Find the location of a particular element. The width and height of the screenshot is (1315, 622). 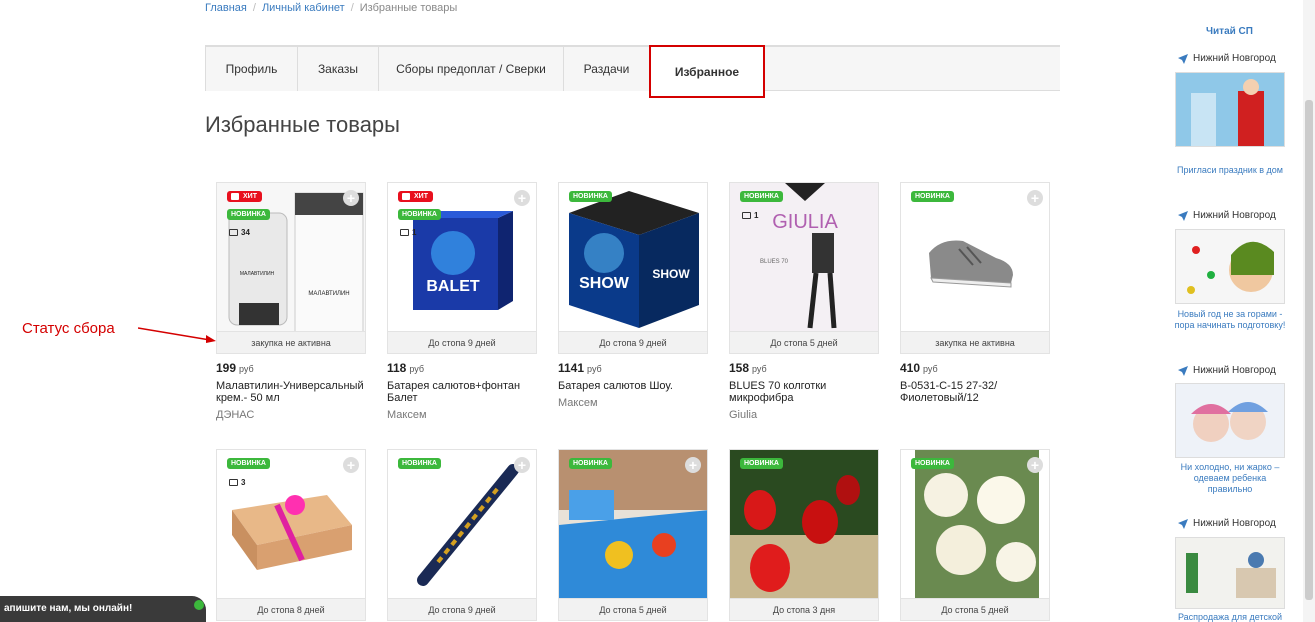

product-price: 118 руб is located at coordinates (406, 368).